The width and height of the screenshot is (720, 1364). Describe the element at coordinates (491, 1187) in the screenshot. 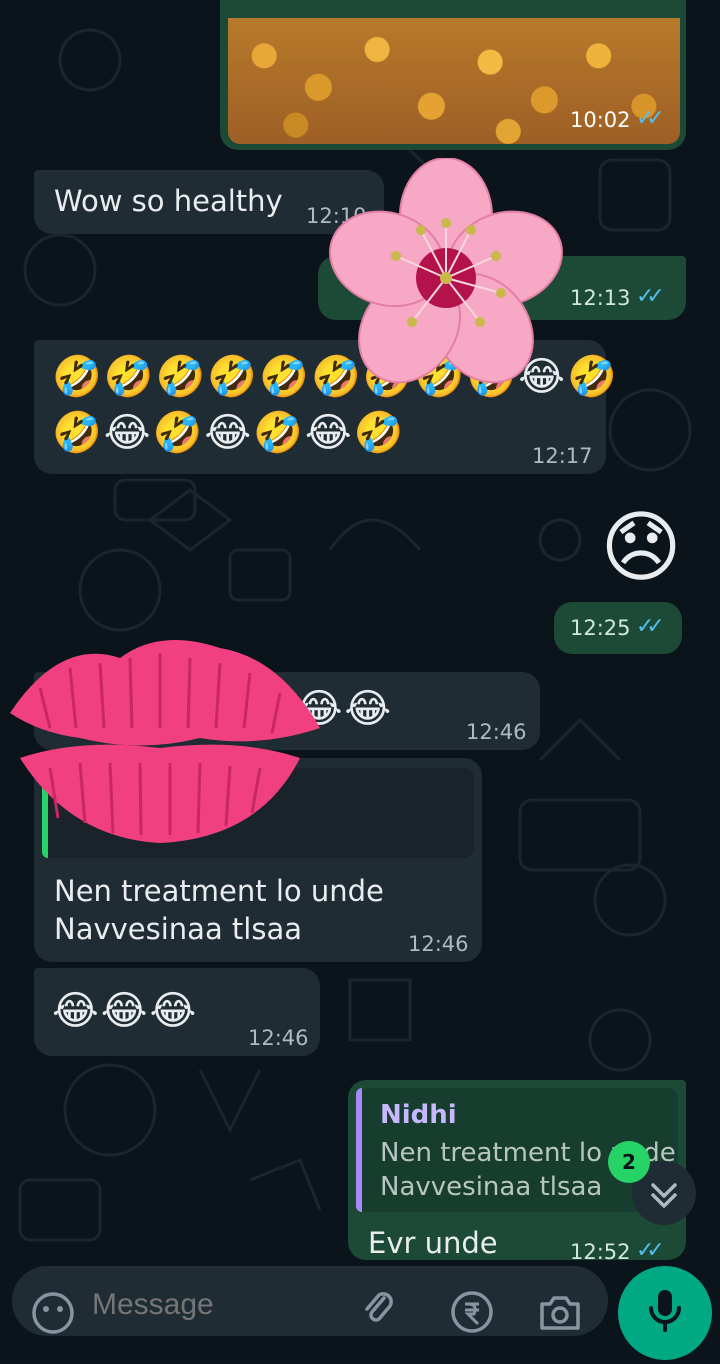

I see `quote-text-line: Navvesinaa tlsaa` at that location.